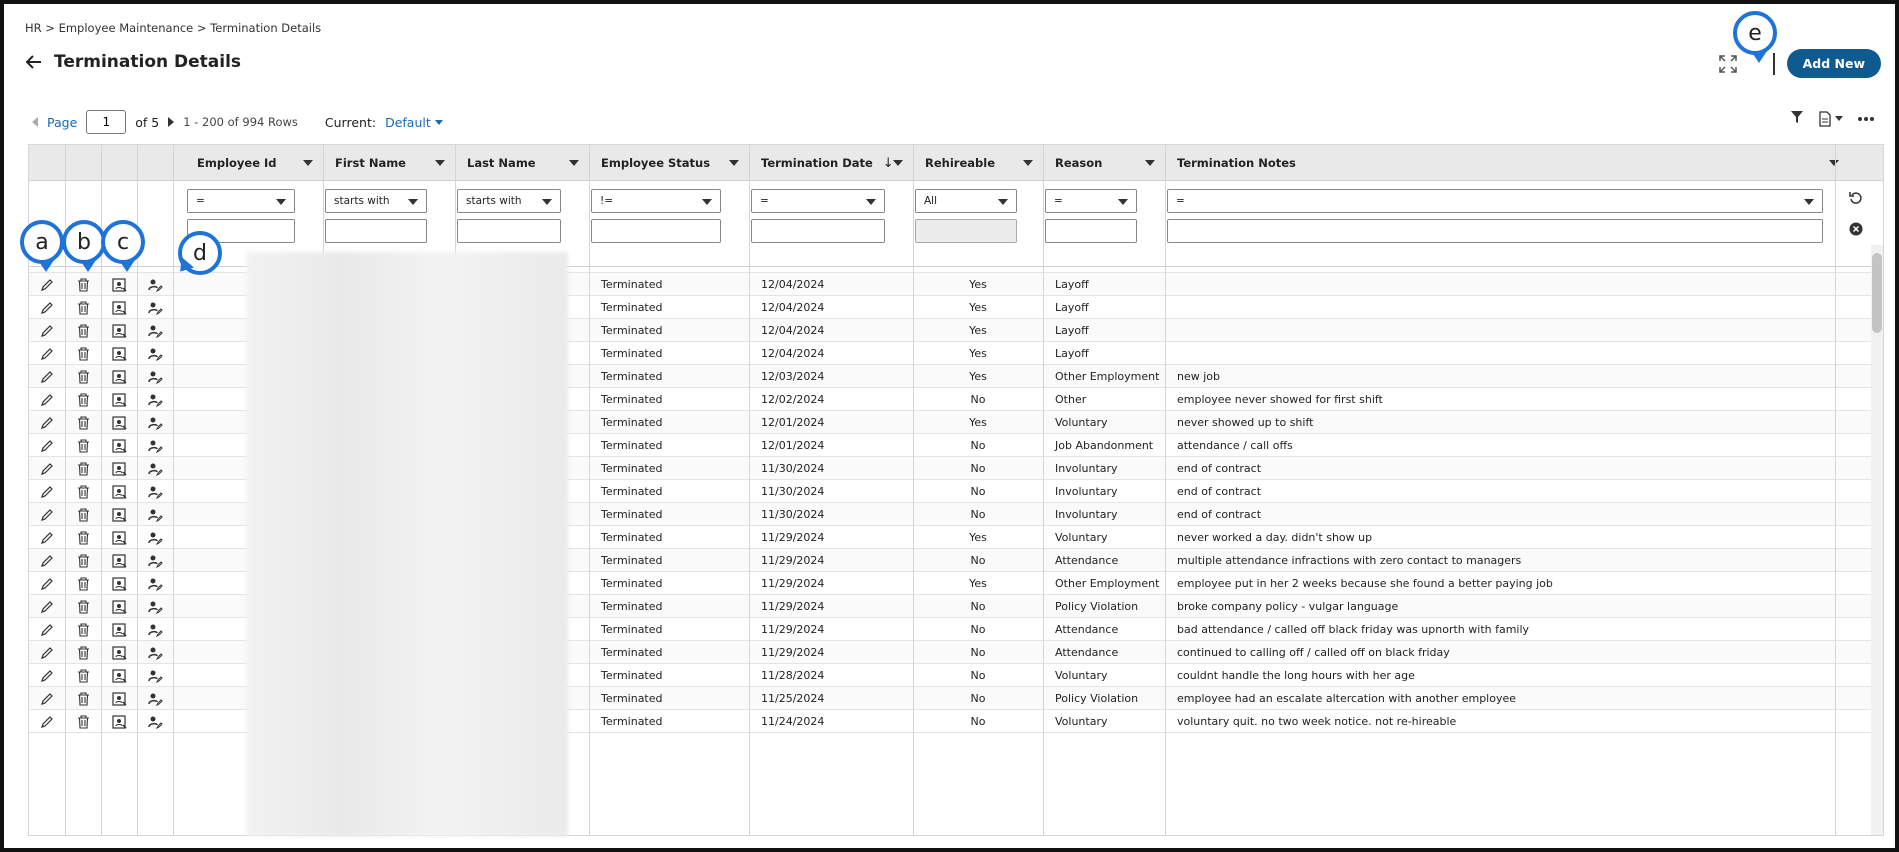 This screenshot has height=852, width=1899. I want to click on filter-termination-notes-op: =, so click(1495, 201).